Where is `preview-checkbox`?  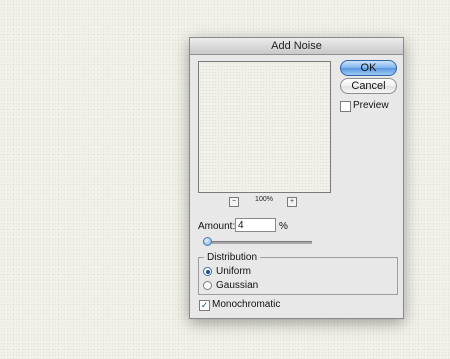
preview-checkbox is located at coordinates (345, 106).